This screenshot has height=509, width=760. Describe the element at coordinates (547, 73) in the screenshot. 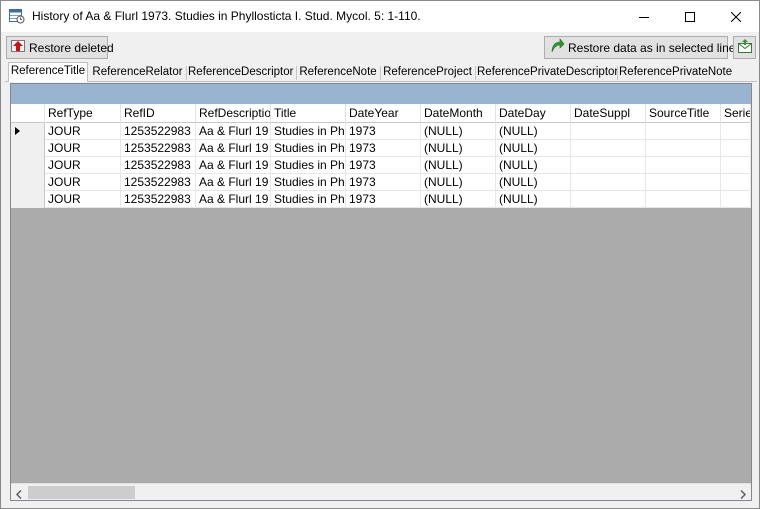

I see `tab-referenceprivatedescriptor: ReferencePrivateDescriptor` at that location.